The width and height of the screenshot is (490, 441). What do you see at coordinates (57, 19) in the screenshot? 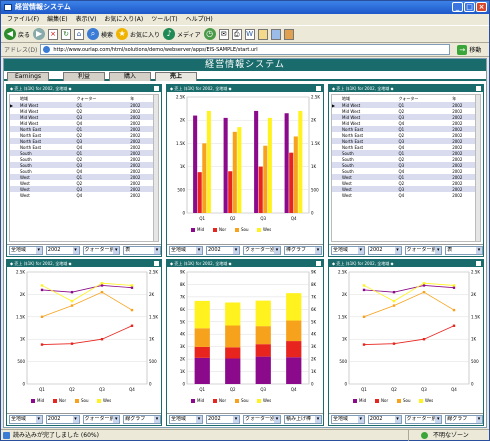
I see `menu-edit: 編集(E)` at bounding box center [57, 19].